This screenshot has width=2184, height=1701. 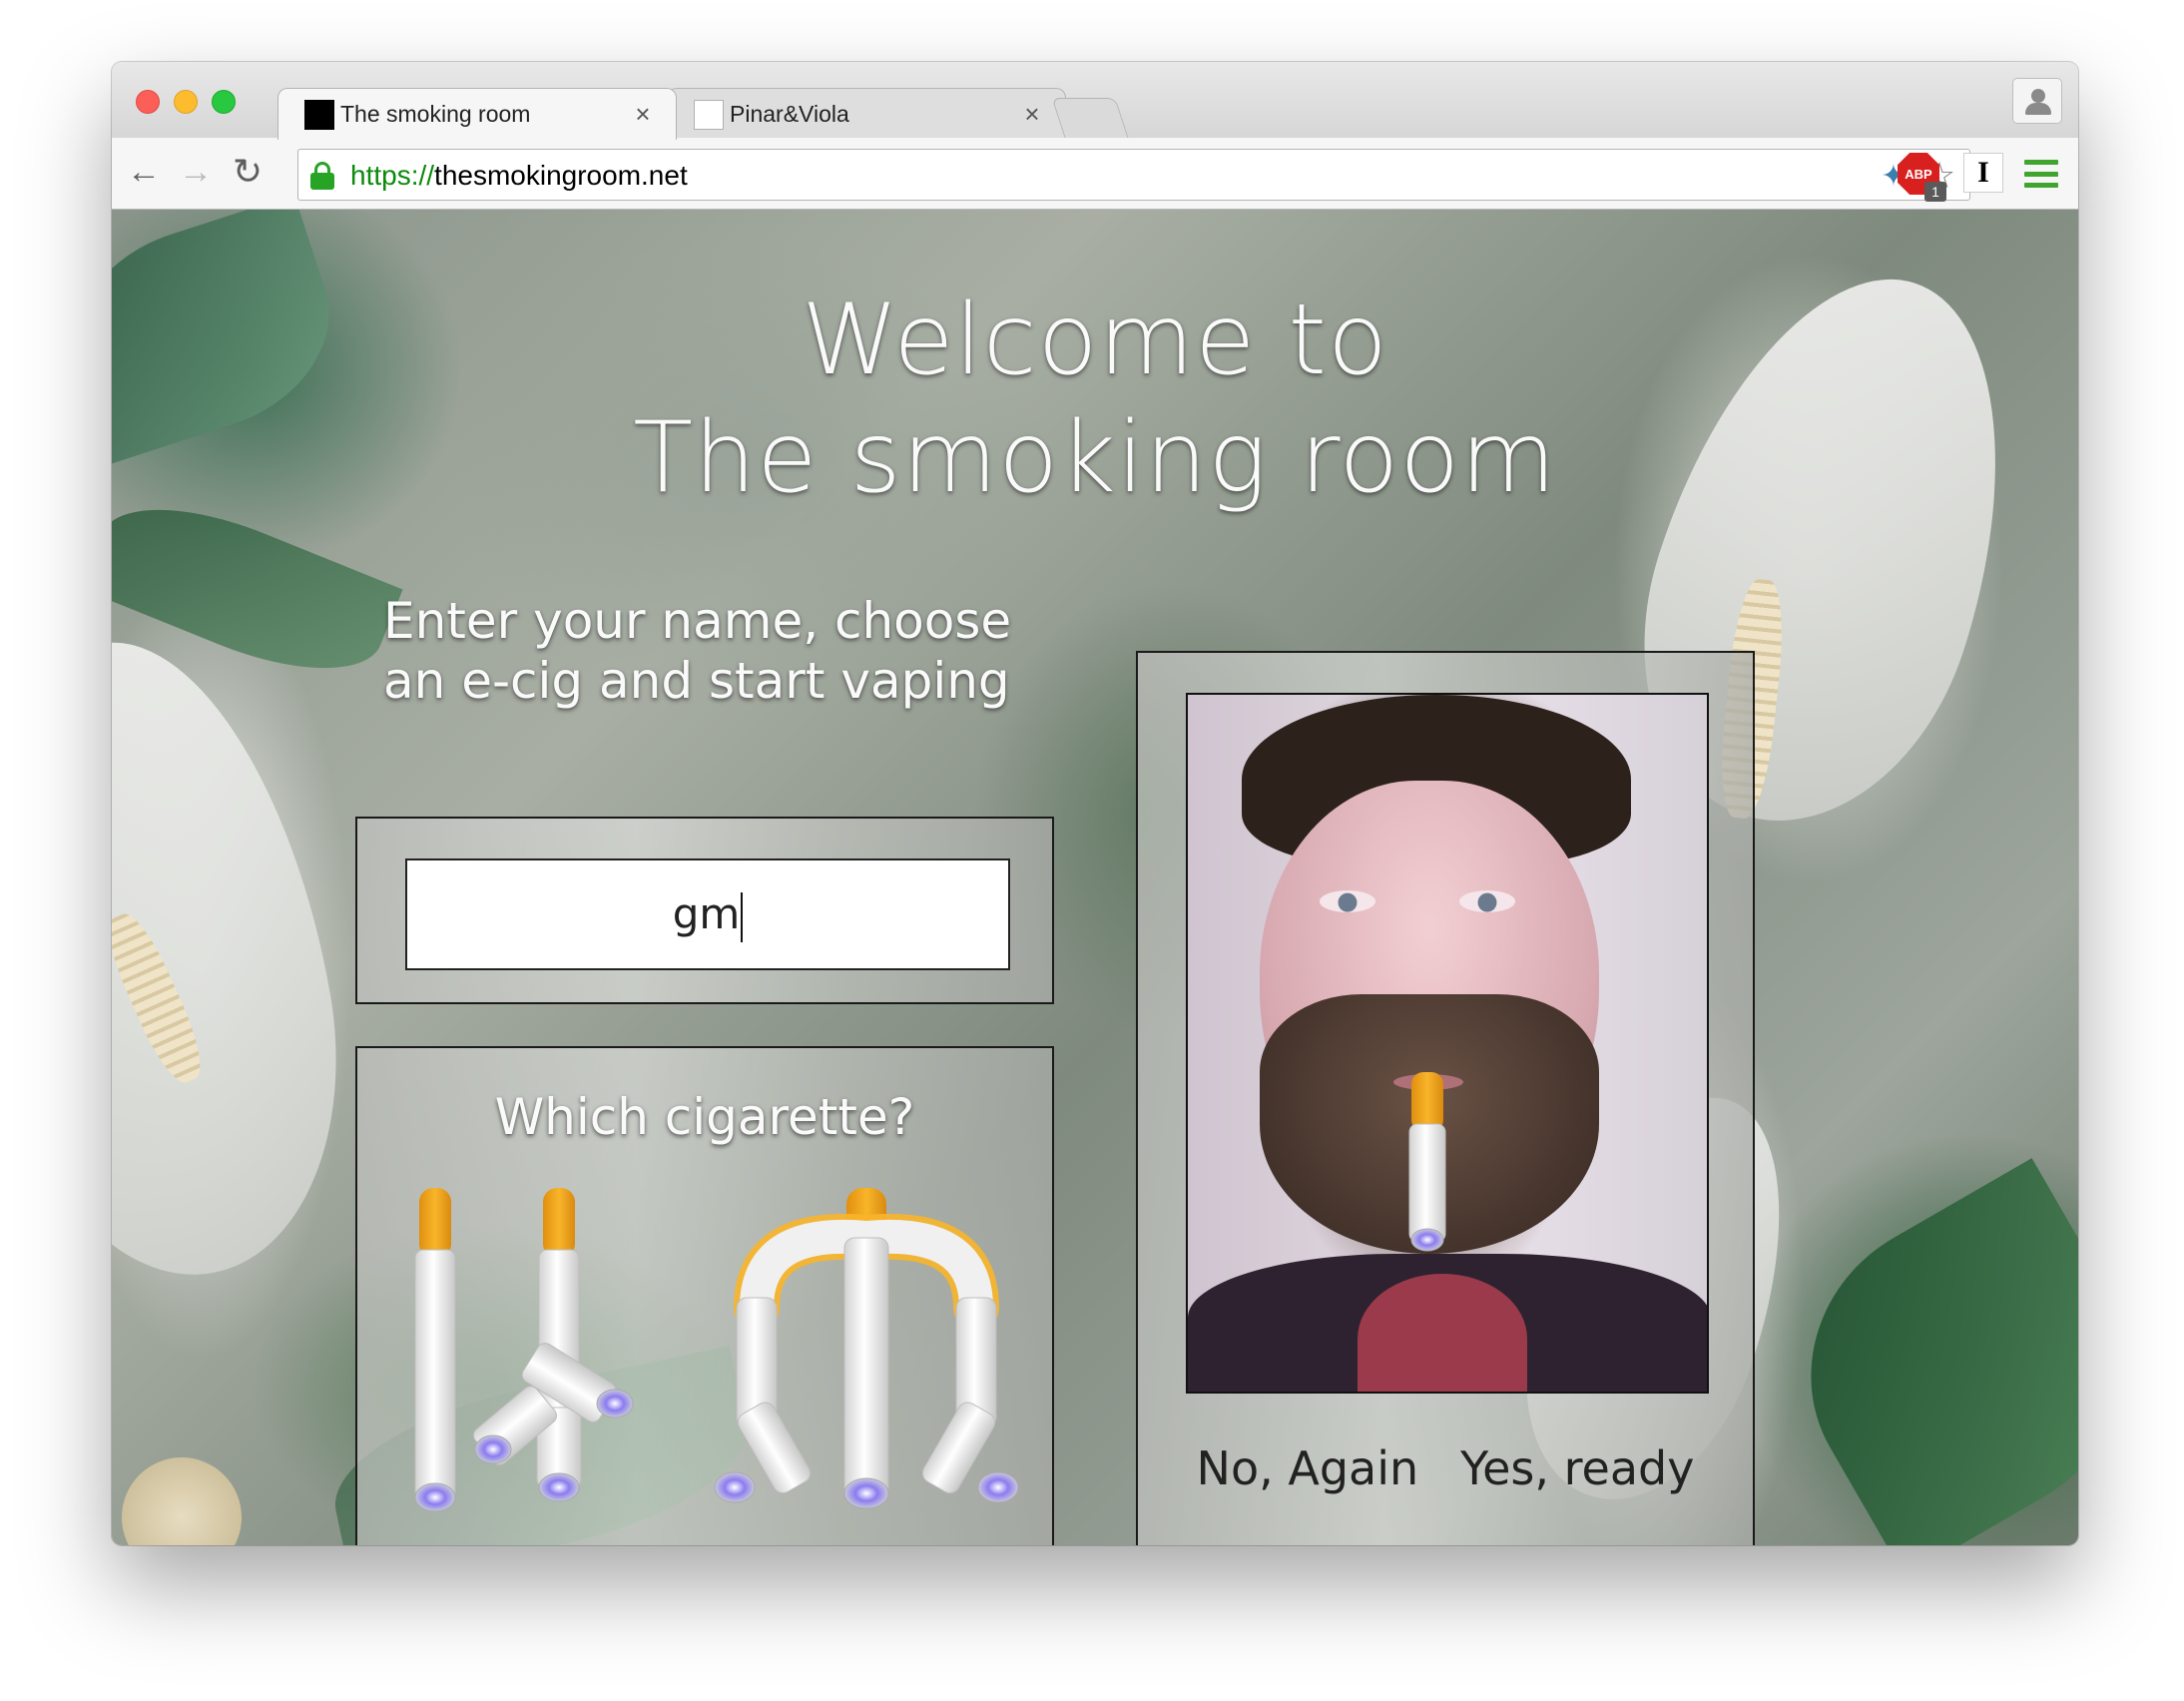 What do you see at coordinates (704, 1117) in the screenshot?
I see `cigarette-prompt: Which cigarette?` at bounding box center [704, 1117].